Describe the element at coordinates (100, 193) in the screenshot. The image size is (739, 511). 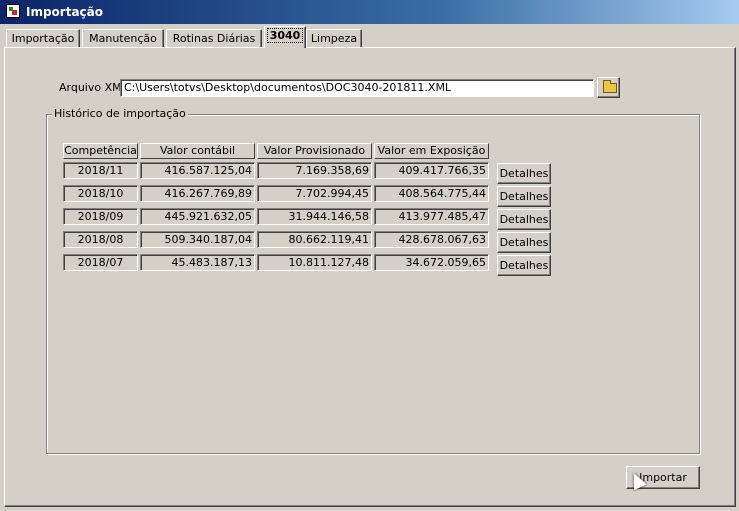
I see `cell-competencia: 2018/10` at that location.